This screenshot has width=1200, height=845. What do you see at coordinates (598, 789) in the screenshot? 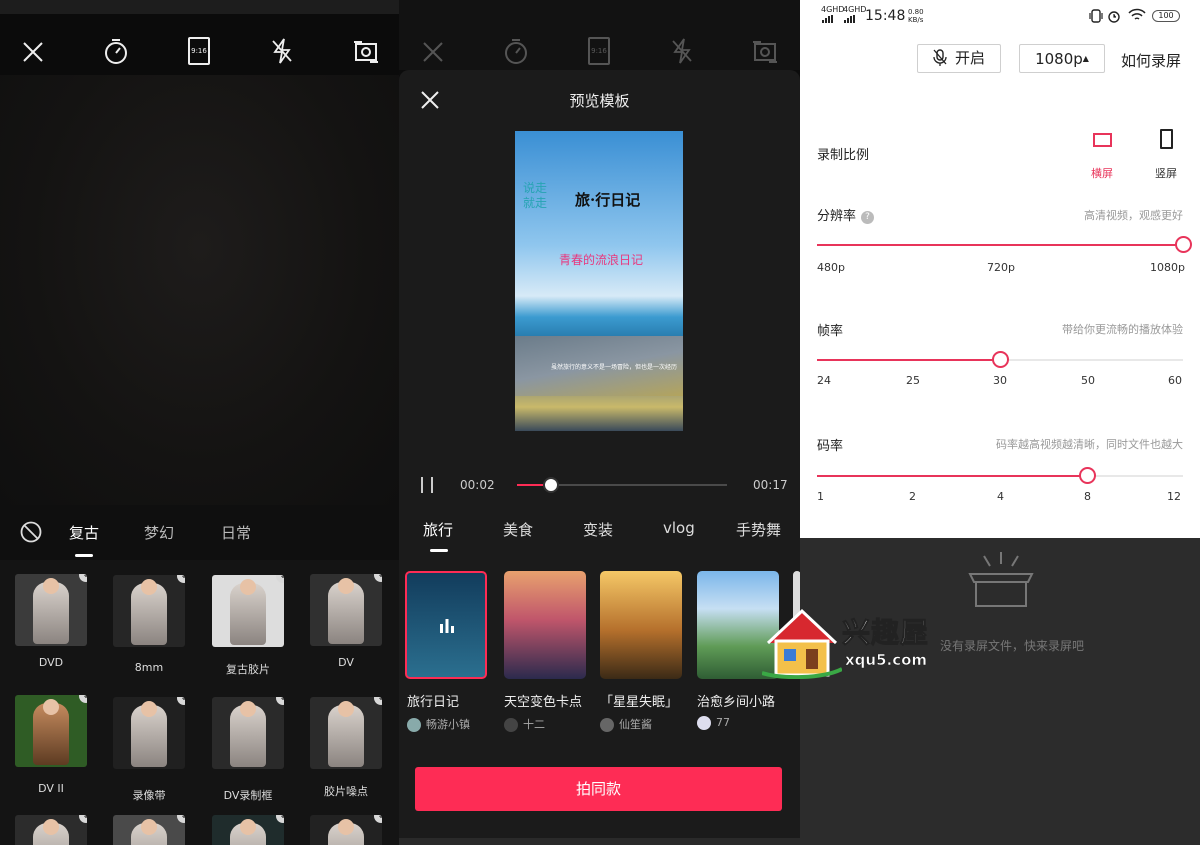
I see `shoot-same-button: 拍同款` at bounding box center [598, 789].